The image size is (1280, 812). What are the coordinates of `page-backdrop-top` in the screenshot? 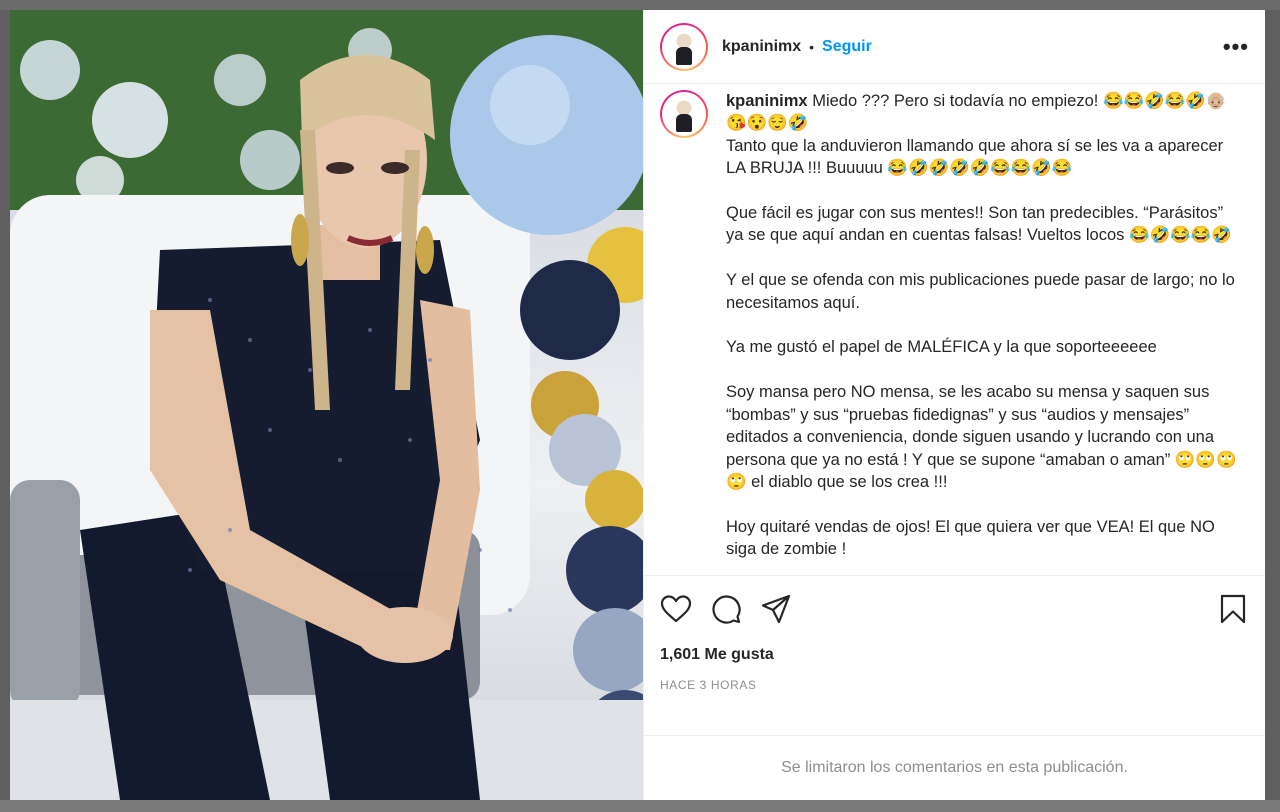 It's located at (640, 5).